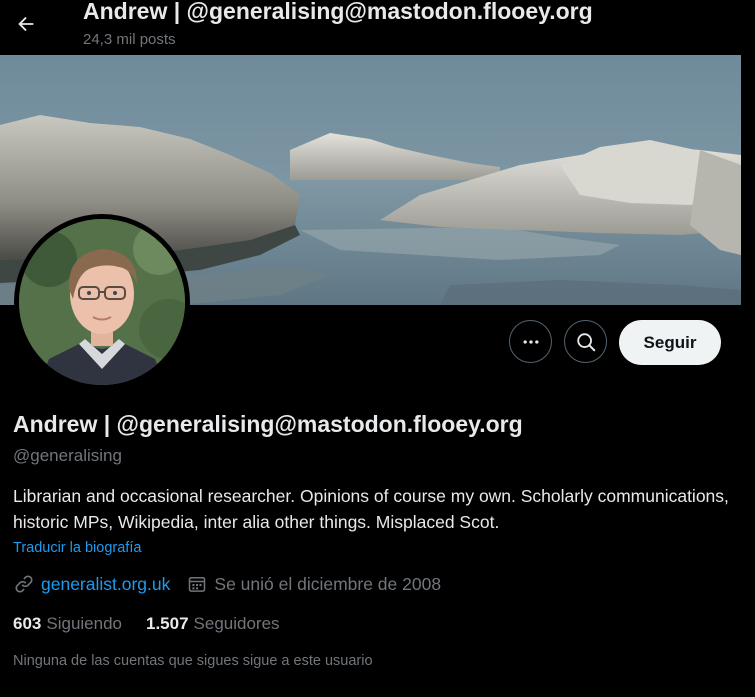  I want to click on following-stat: 603 Siguiendo, so click(67, 624).